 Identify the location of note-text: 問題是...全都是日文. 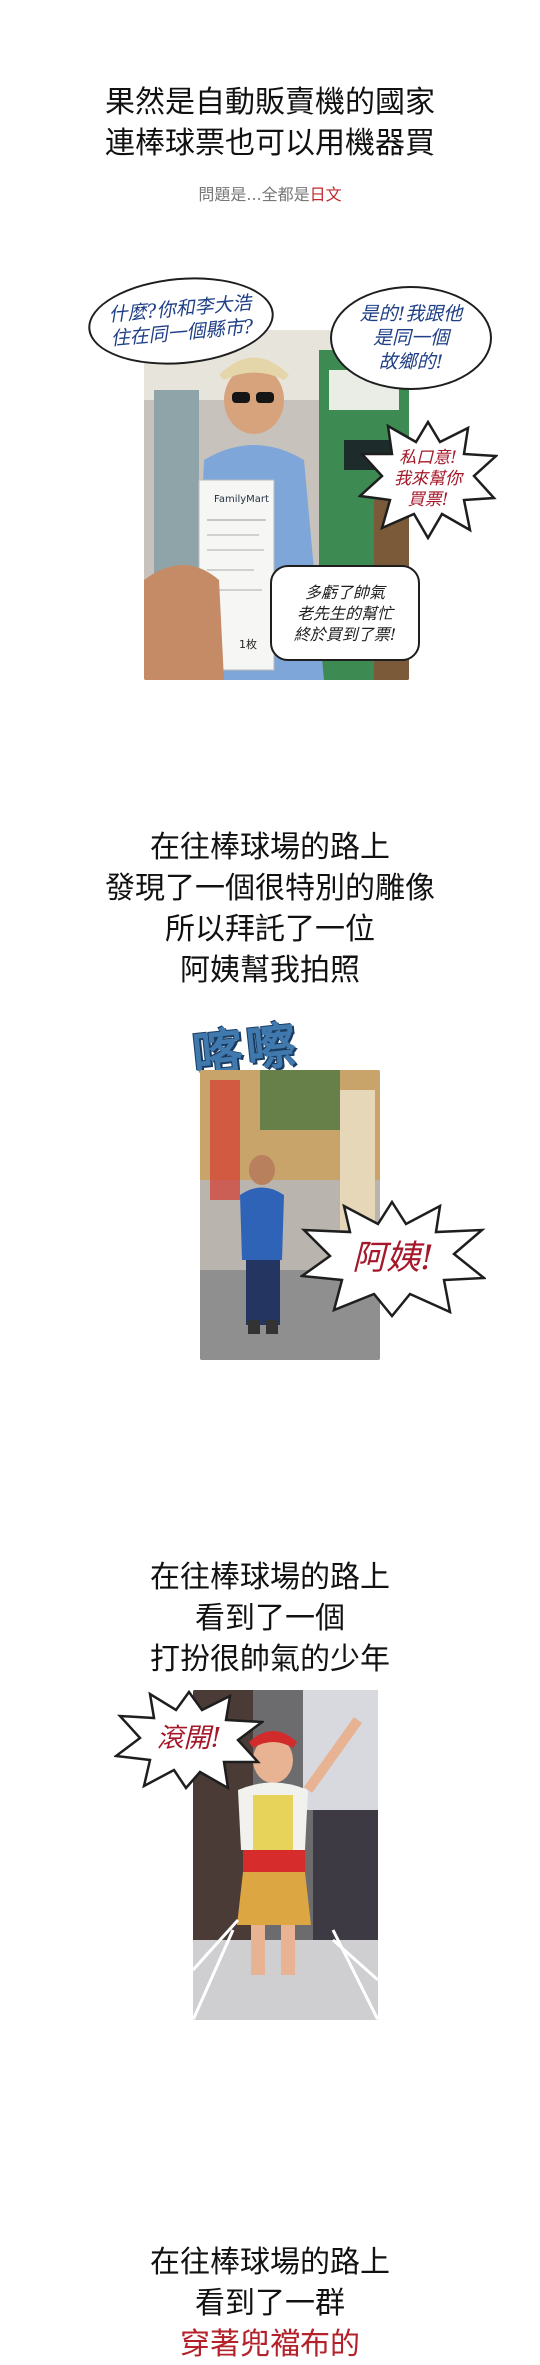
(270, 193).